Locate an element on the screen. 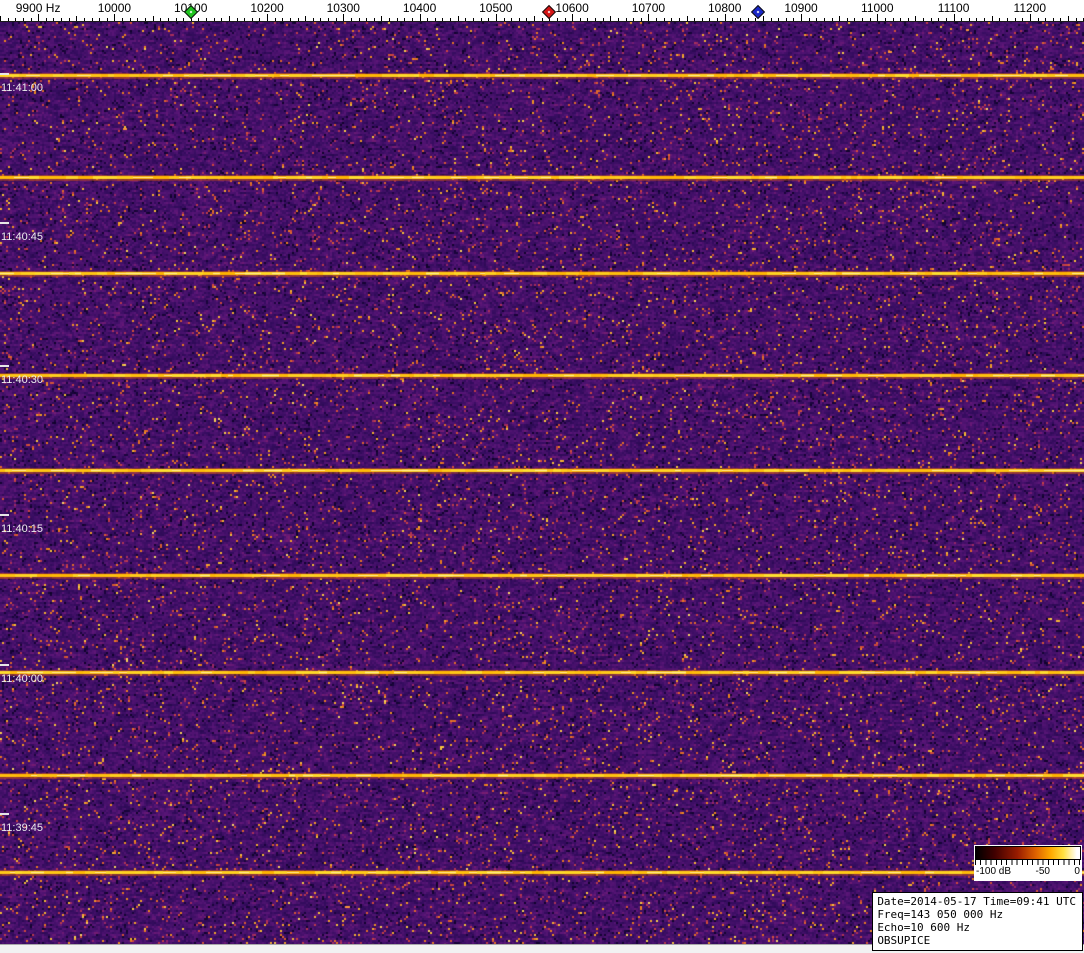 The width and height of the screenshot is (1084, 953). legend-label-max: 0 is located at coordinates (1077, 871).